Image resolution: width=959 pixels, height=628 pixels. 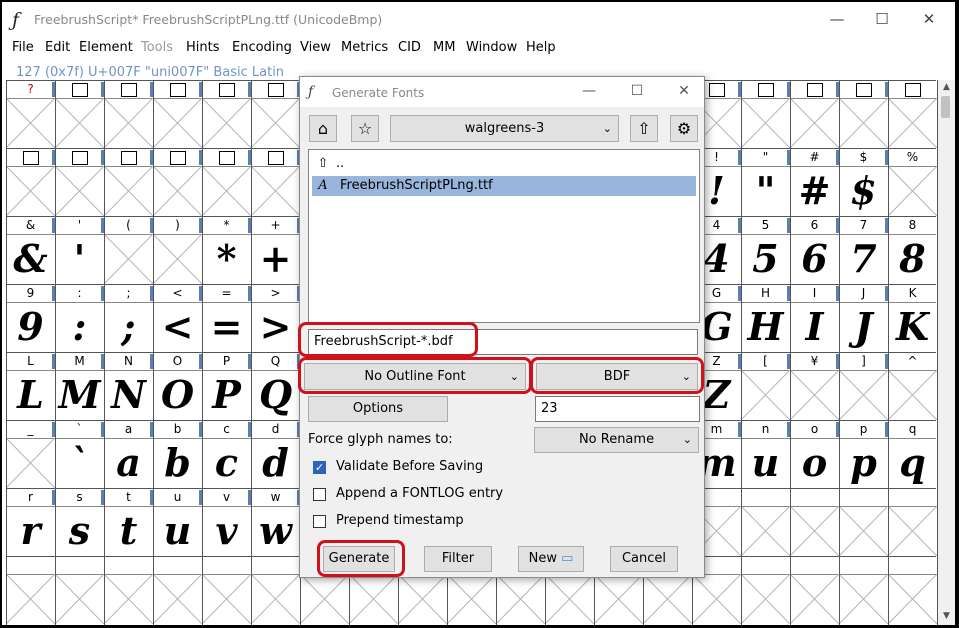 What do you see at coordinates (275, 463) in the screenshot?
I see `glyph-cell: d` at bounding box center [275, 463].